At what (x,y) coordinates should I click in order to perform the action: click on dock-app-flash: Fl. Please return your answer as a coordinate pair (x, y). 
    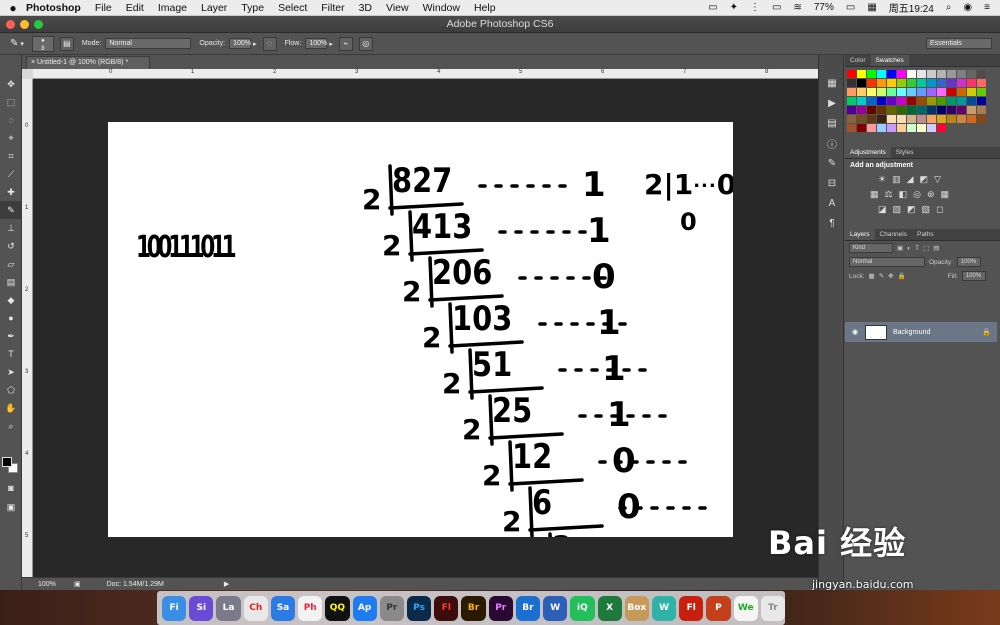
    Looking at the image, I should click on (691, 608).